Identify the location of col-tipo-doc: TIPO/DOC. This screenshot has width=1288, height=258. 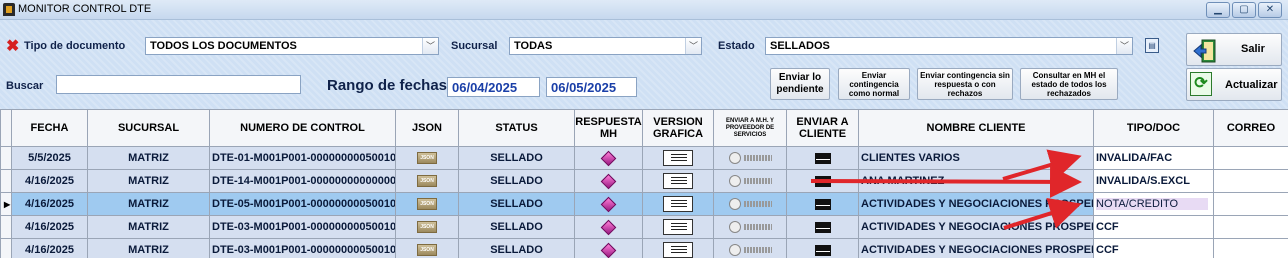
(1153, 128).